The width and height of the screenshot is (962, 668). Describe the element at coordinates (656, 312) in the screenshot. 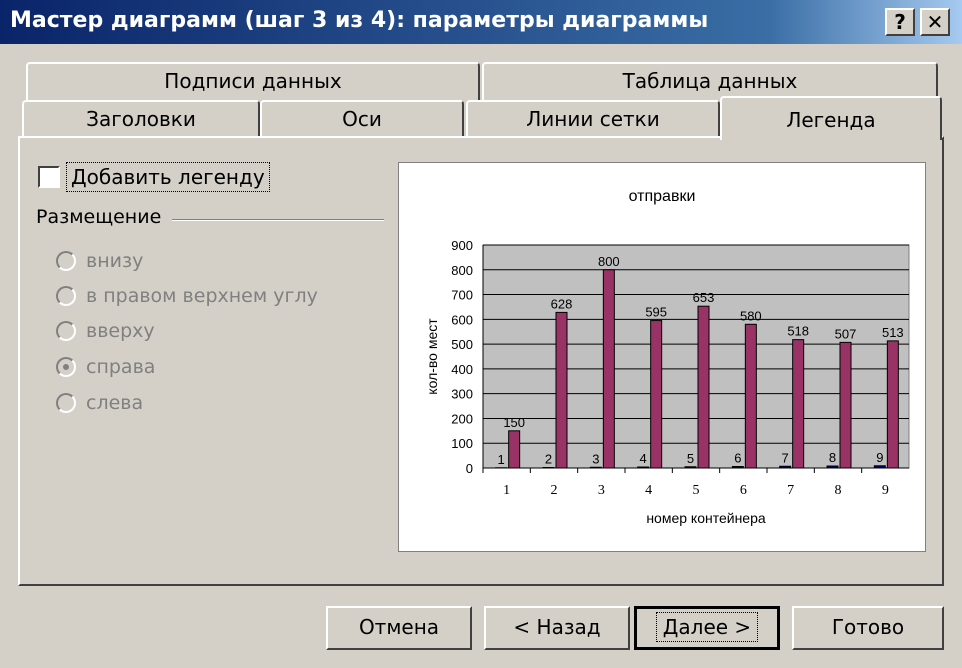

I see `data-label: 595` at that location.